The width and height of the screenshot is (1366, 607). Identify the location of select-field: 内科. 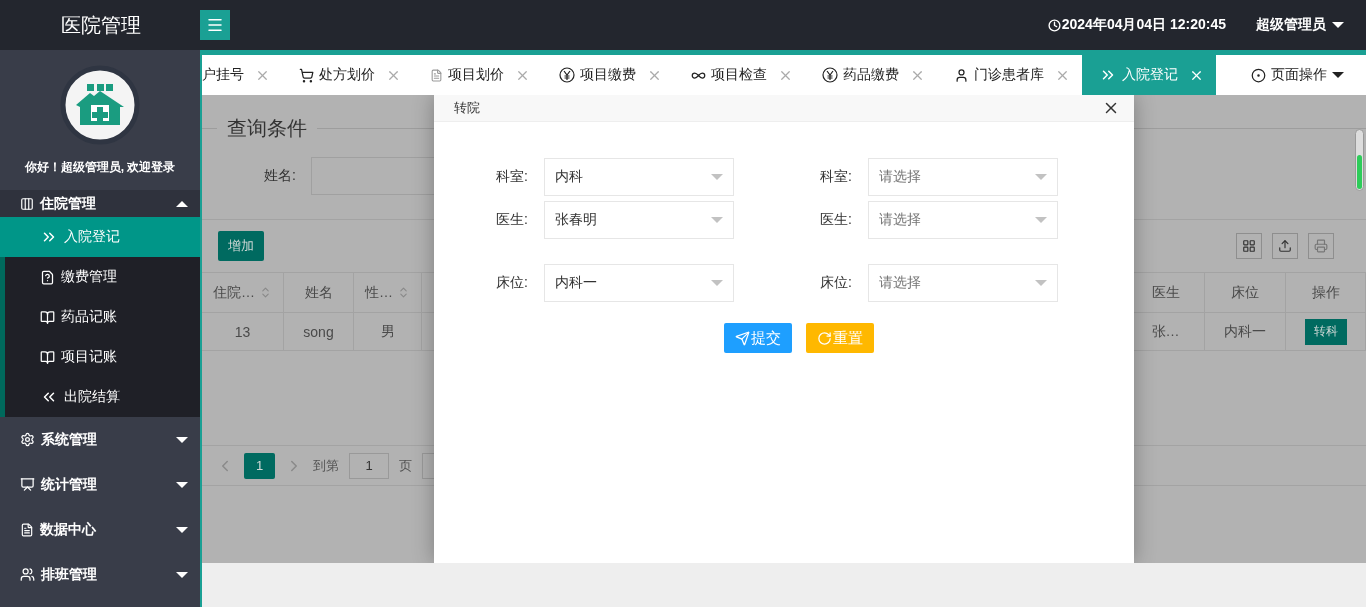
(639, 177).